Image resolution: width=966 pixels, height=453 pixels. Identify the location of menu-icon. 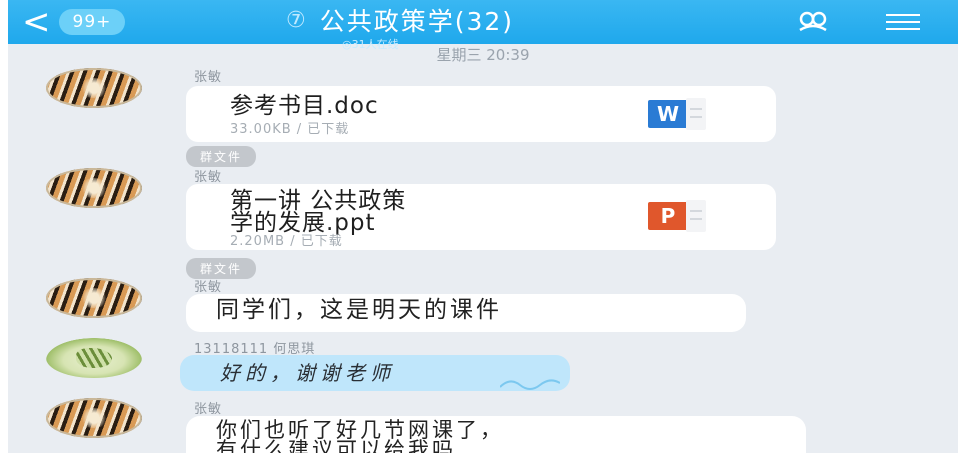
(903, 22).